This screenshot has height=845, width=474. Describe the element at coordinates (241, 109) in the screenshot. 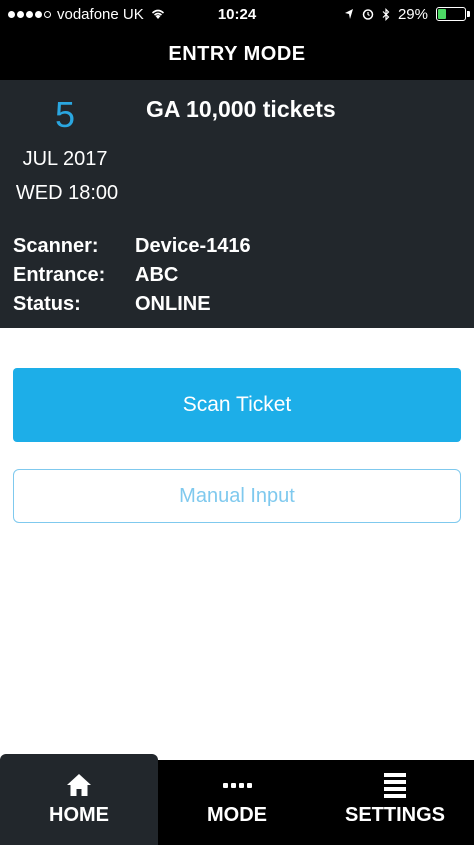

I see `event-title: GA 10,000 tickets` at that location.